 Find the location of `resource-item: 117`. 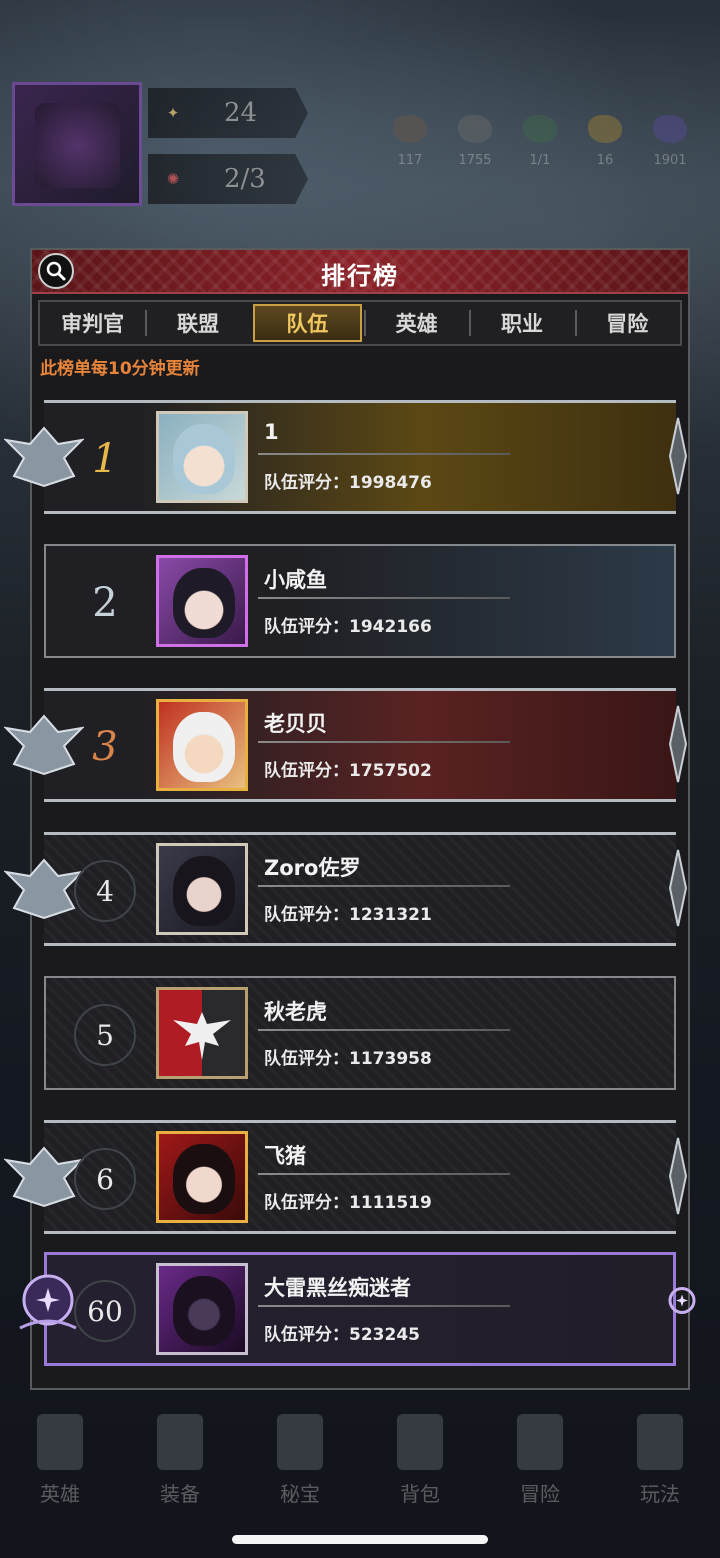

resource-item: 117 is located at coordinates (410, 141).